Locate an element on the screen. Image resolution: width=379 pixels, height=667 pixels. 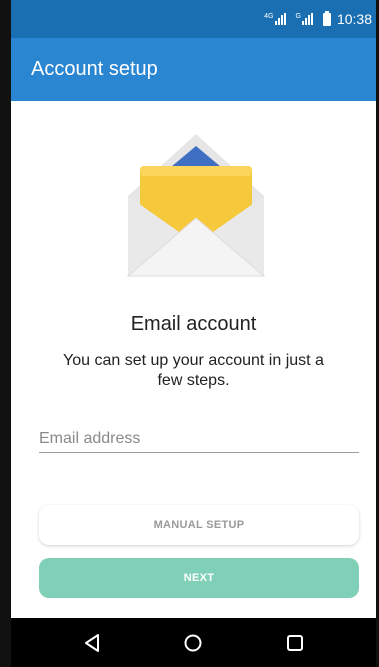
signal-icon: G is located at coordinates (304, 19).